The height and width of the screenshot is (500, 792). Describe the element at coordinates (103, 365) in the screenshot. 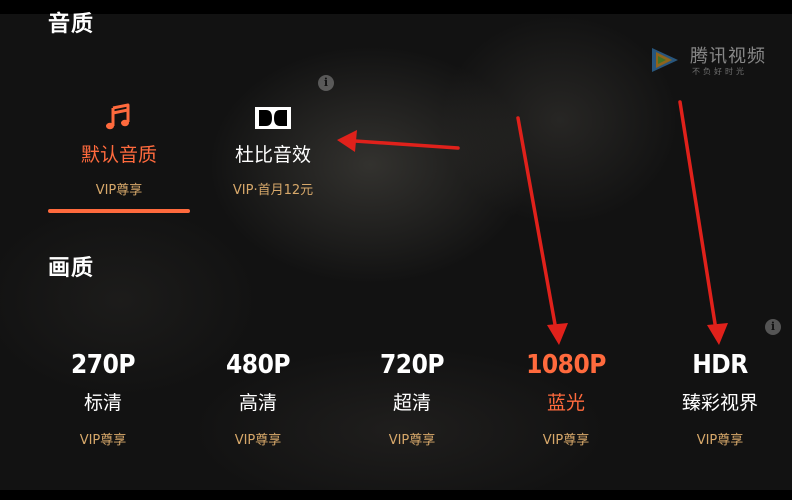

I see `quality-resolution: 270P` at that location.